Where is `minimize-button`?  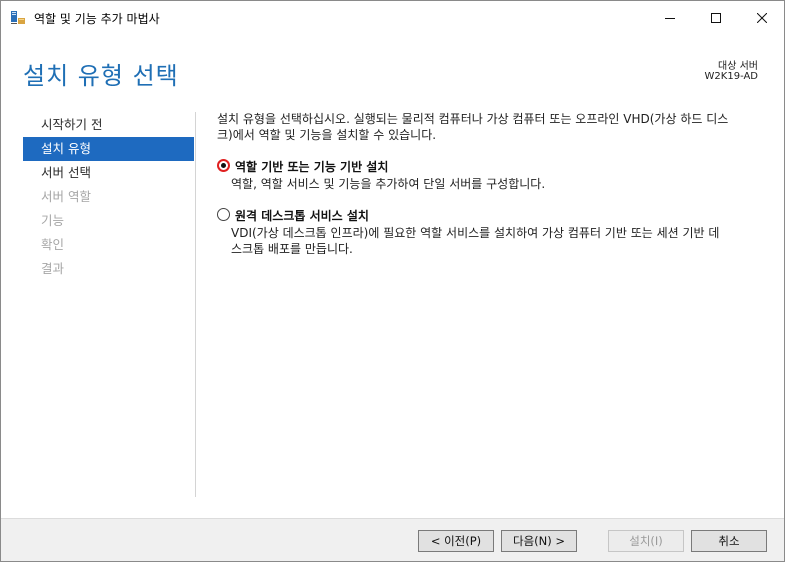 minimize-button is located at coordinates (670, 17).